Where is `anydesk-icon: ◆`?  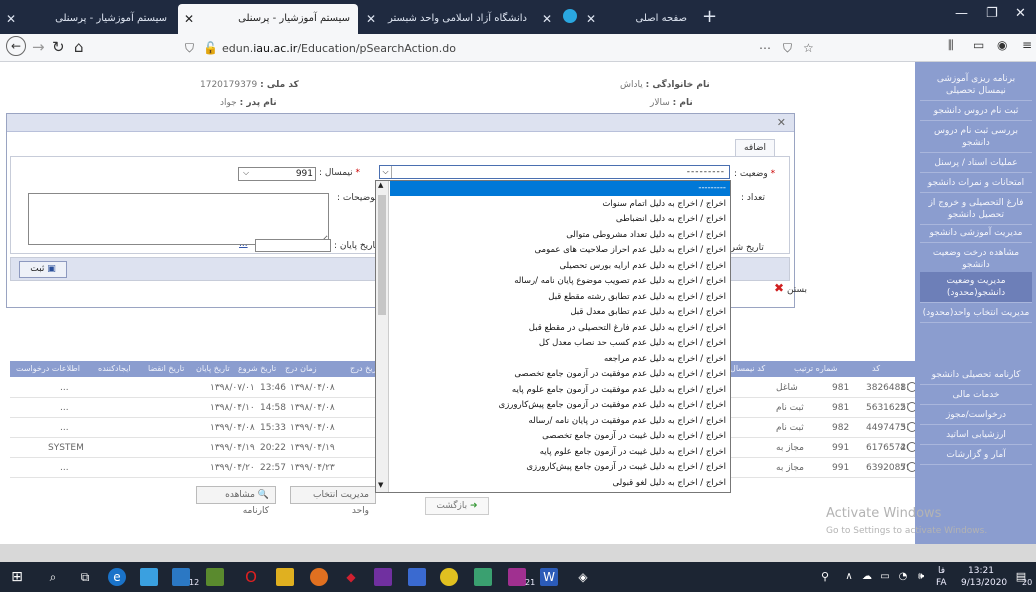
anydesk-icon: ◆ is located at coordinates (351, 577).